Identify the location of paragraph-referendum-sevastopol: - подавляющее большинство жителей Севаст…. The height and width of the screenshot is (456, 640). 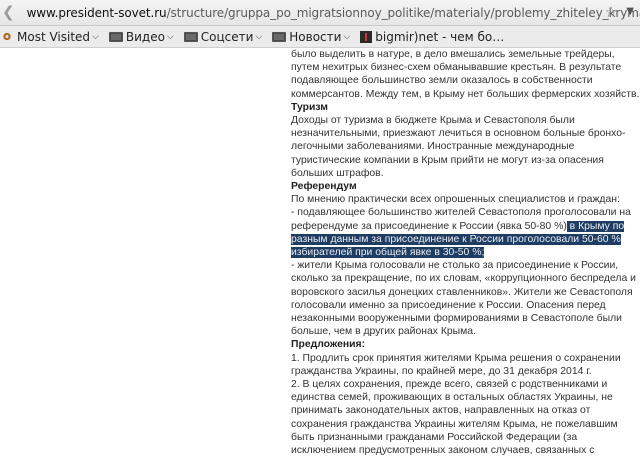
(465, 232).